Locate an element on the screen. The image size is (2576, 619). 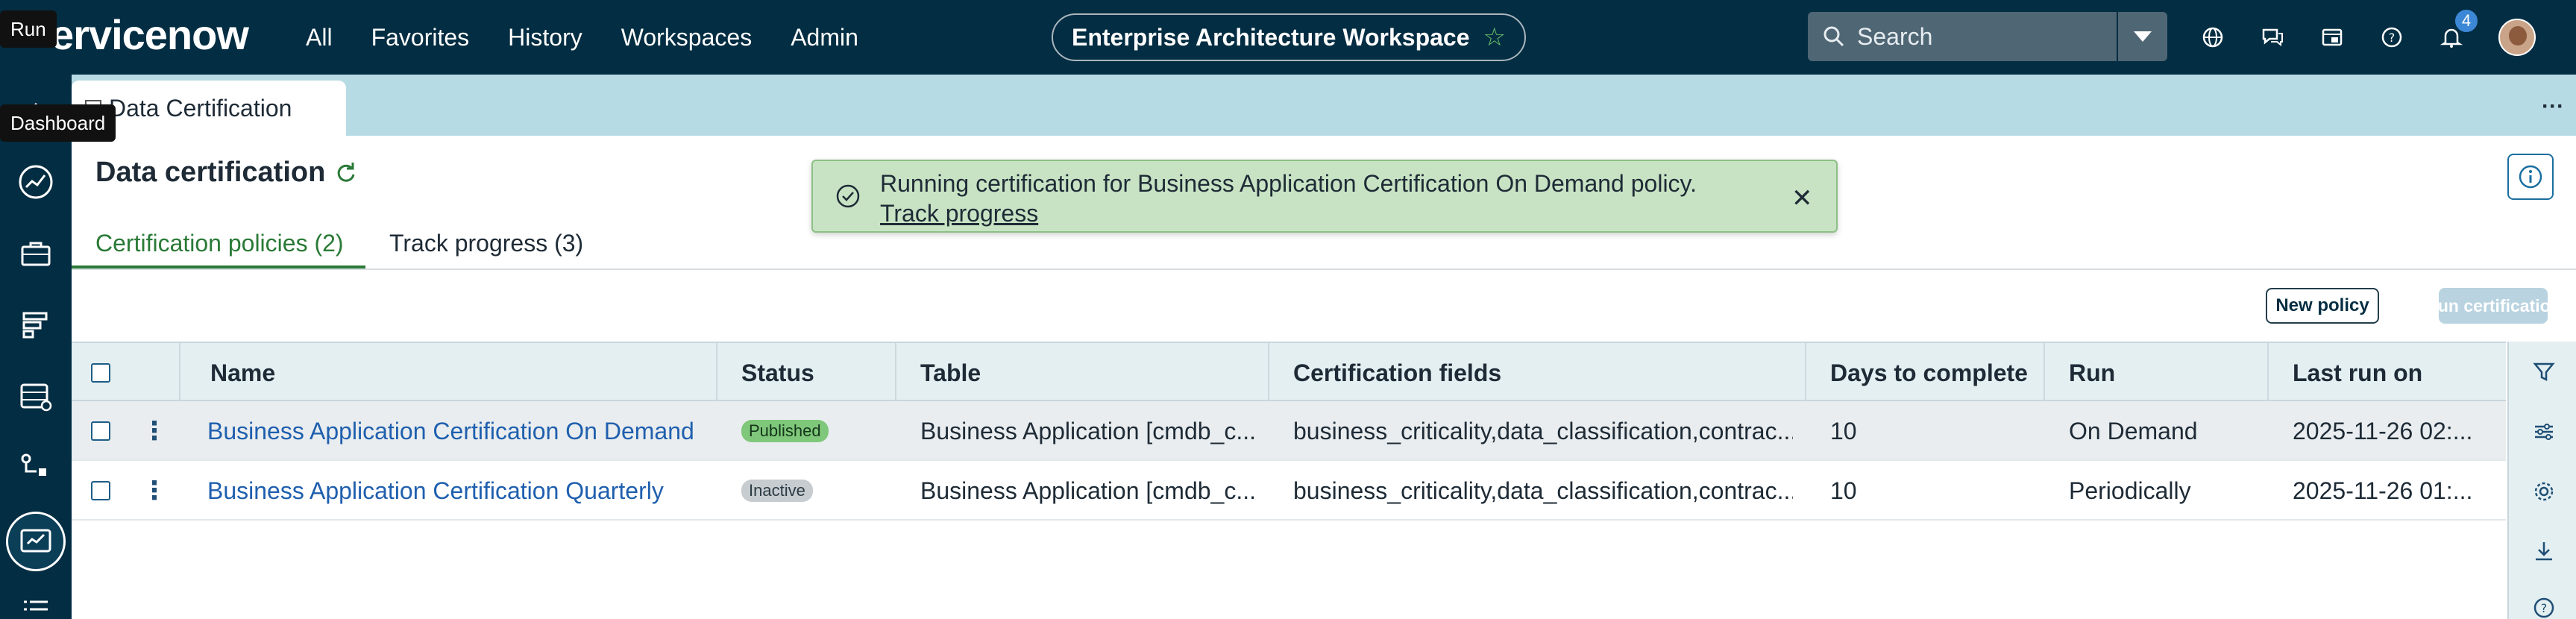
download-icon is located at coordinates (2544, 551).